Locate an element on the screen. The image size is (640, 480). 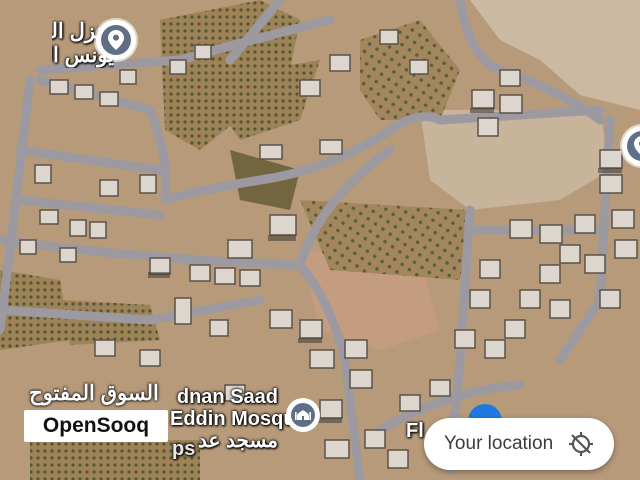
opensooq-watermark: السوق المفتوح OpenSooq is located at coordinates (96, 412).